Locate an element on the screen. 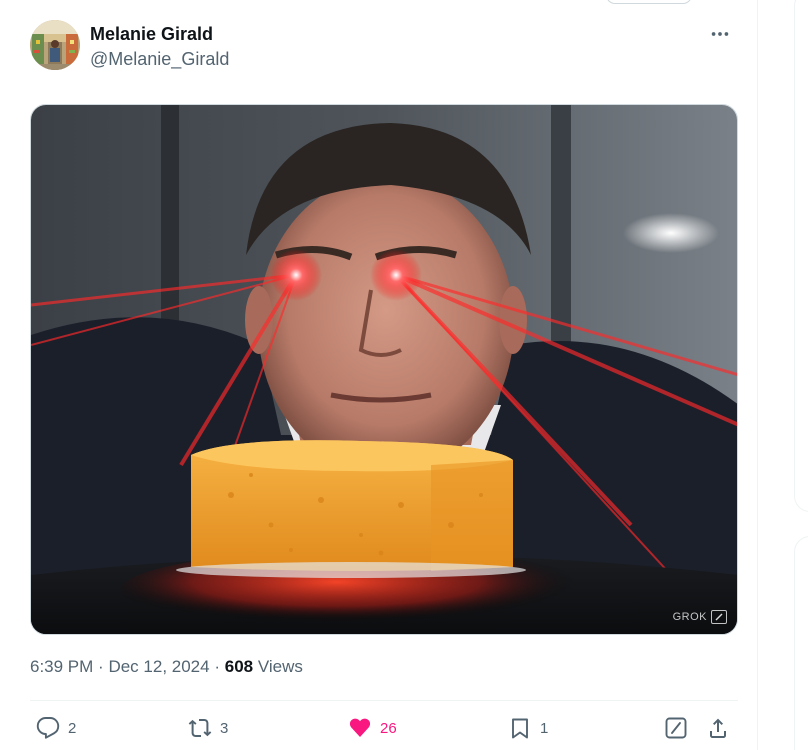 The width and height of the screenshot is (808, 750). reply-button: 2 is located at coordinates (56, 728).